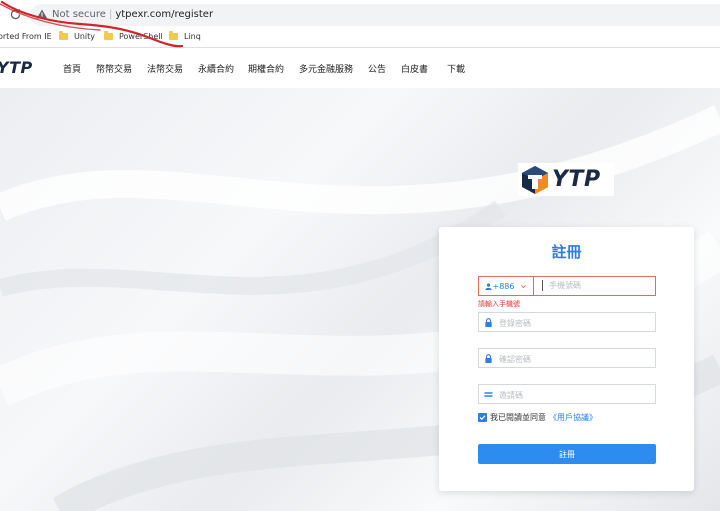 This screenshot has height=511, width=720. I want to click on security-label: Not secure, so click(79, 14).